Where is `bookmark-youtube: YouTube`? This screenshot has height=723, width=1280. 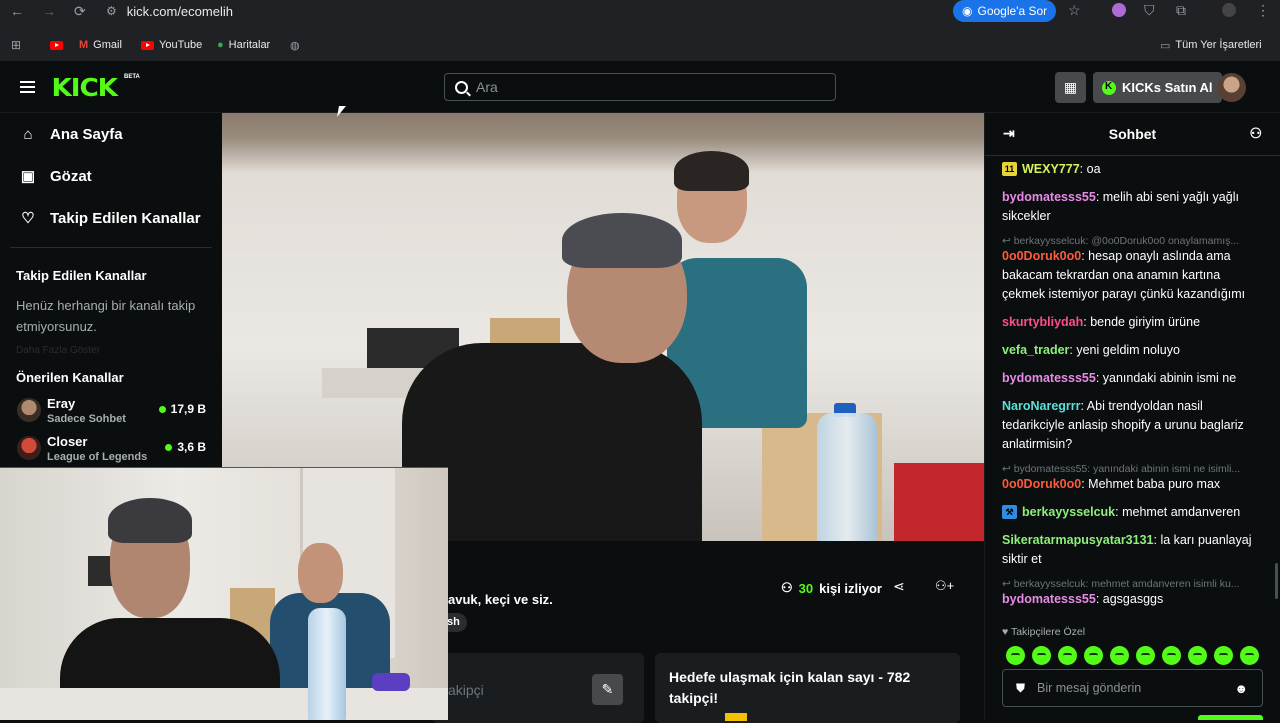 bookmark-youtube: YouTube is located at coordinates (171, 45).